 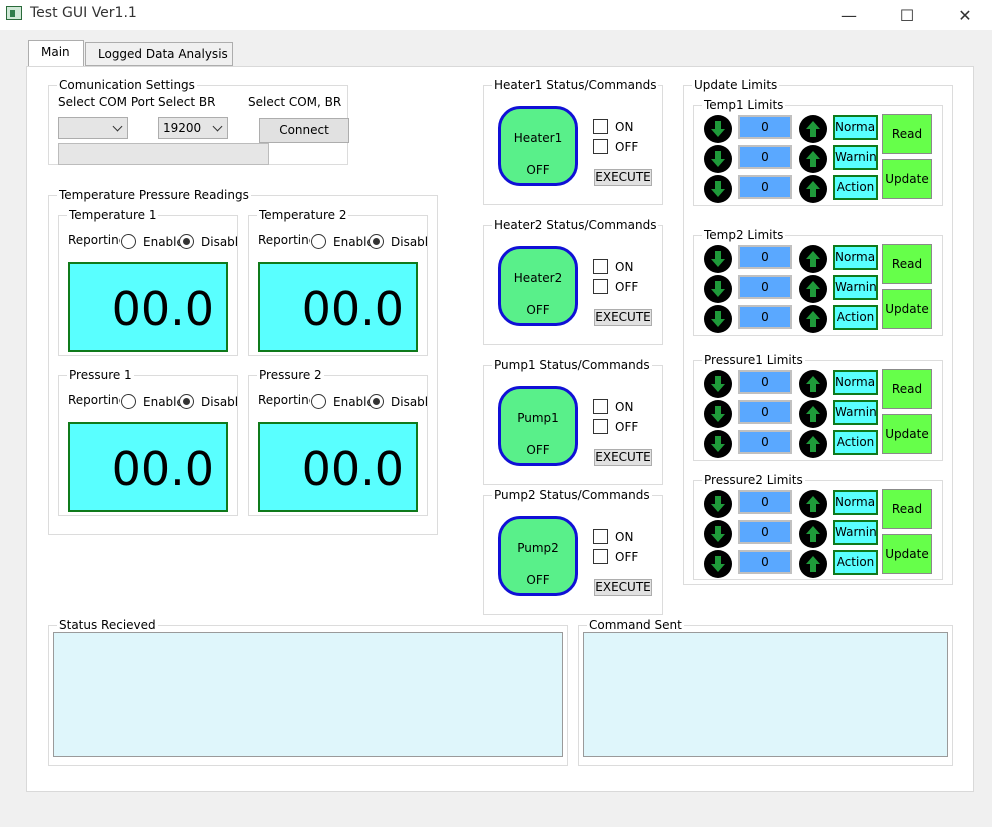 I want to click on limit-group-title: Pressure1 Limits, so click(x=753, y=360).